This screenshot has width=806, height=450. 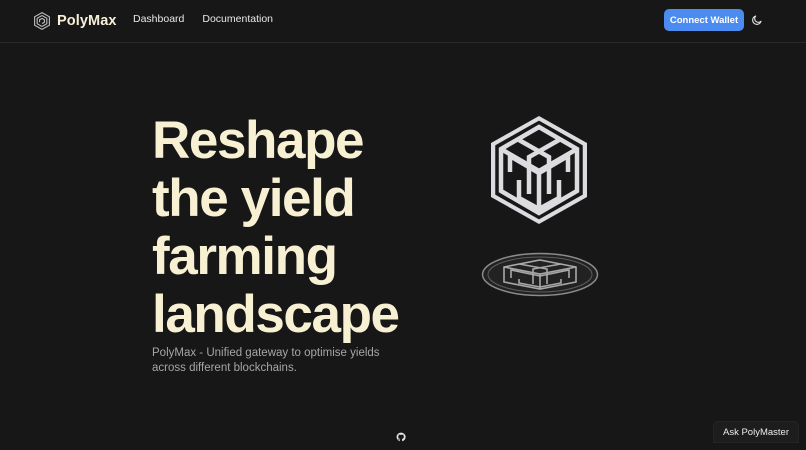 I want to click on github-link, so click(x=401, y=437).